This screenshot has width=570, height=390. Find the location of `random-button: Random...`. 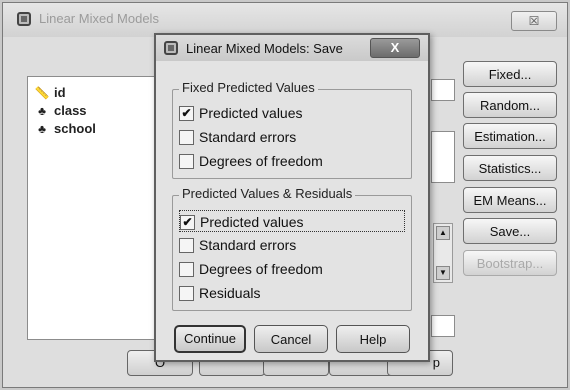

random-button: Random... is located at coordinates (510, 105).